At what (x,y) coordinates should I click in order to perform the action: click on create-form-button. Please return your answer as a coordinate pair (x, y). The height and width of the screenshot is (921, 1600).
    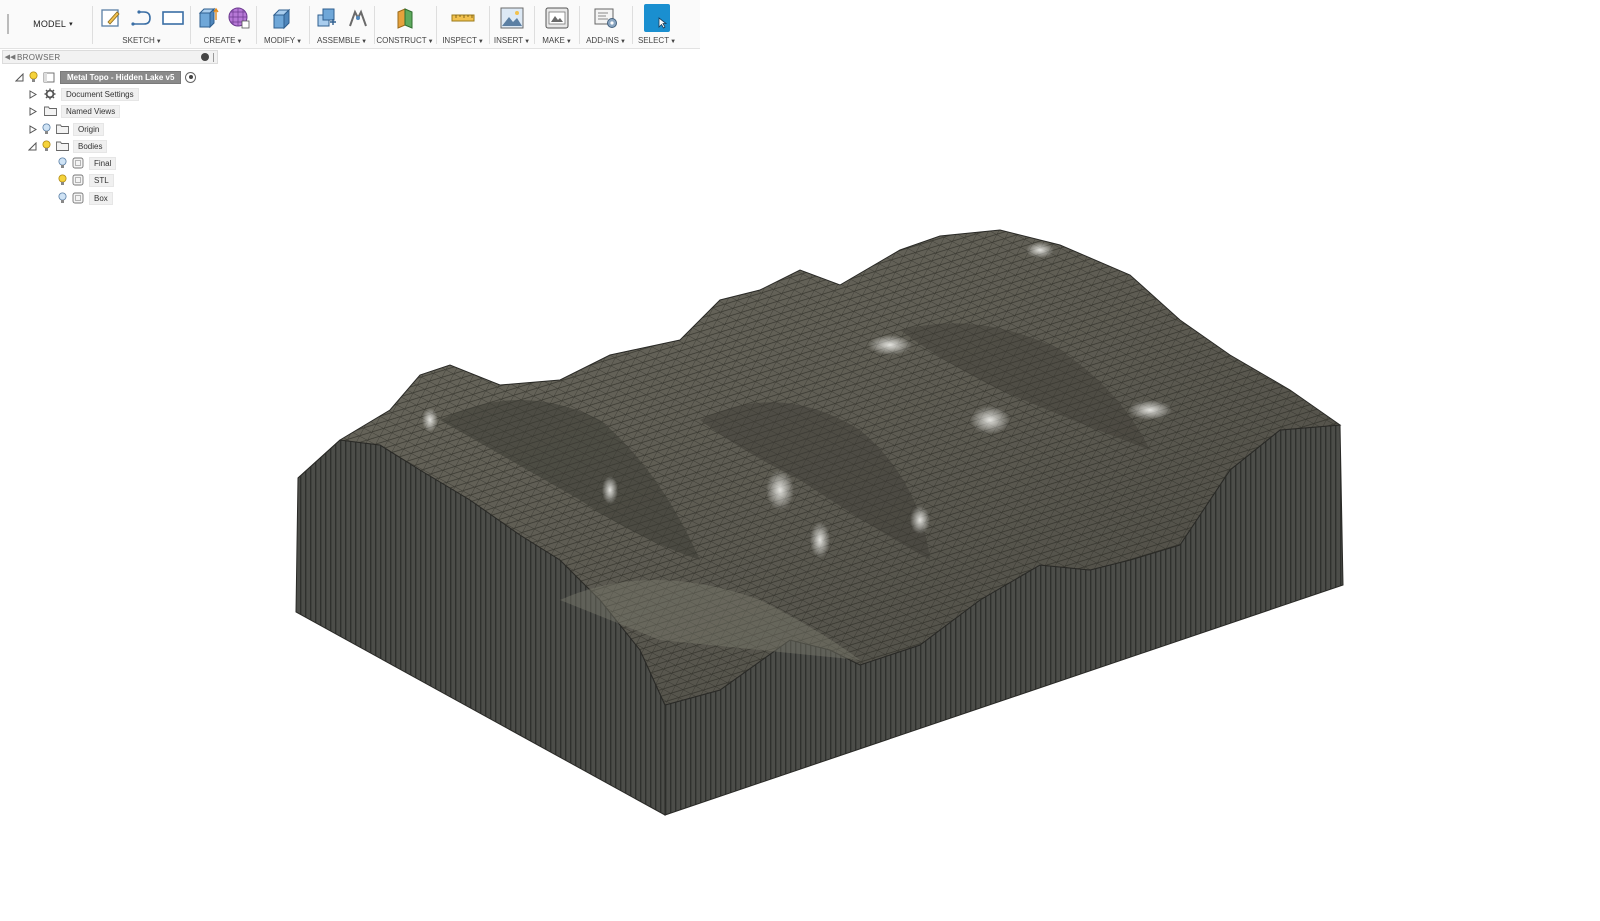
    Looking at the image, I should click on (239, 18).